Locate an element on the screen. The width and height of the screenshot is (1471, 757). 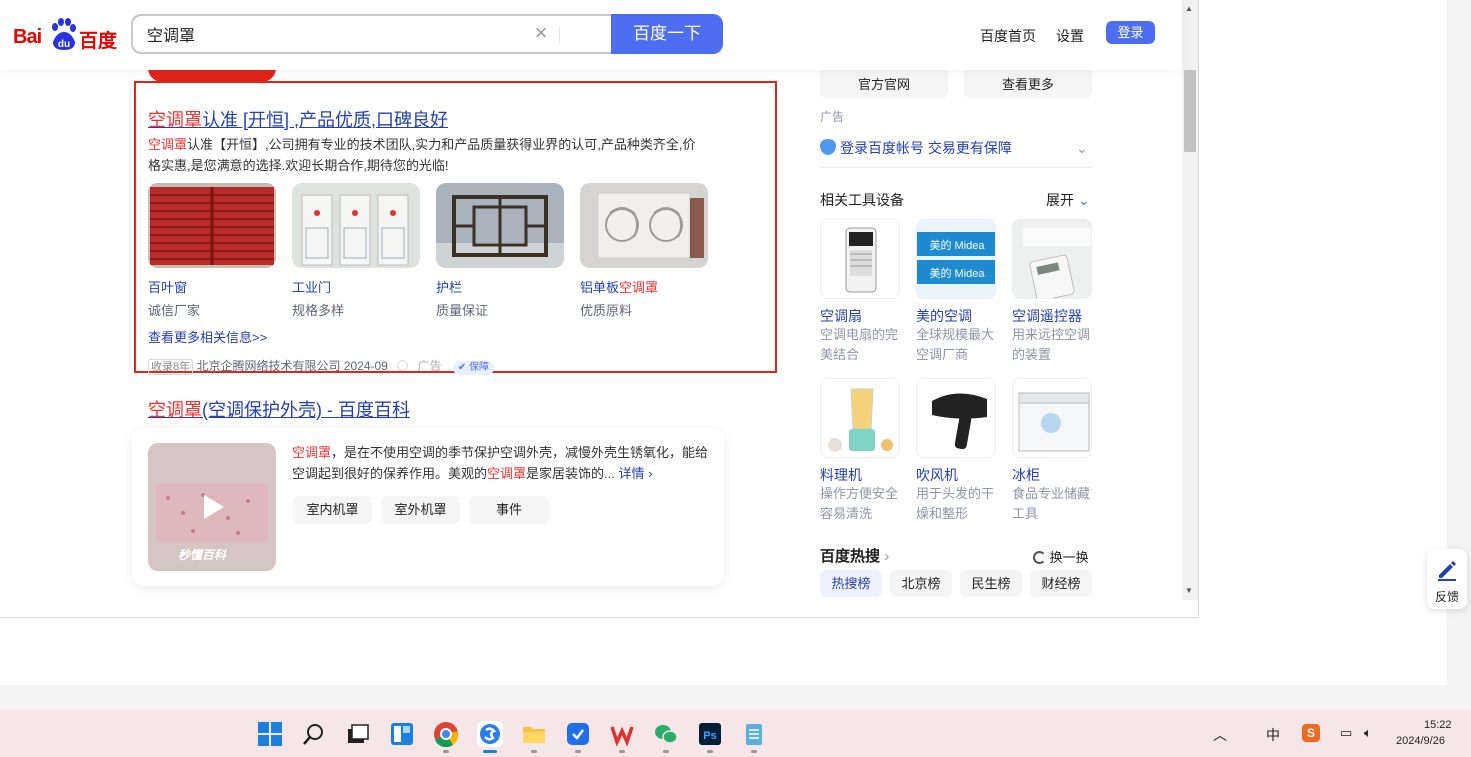
search-icon is located at coordinates (314, 734).